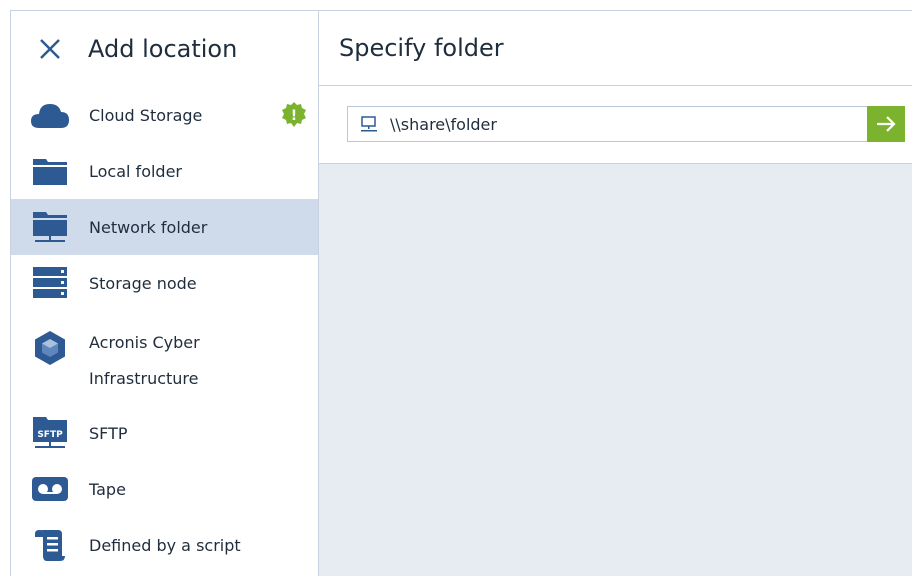  I want to click on cloud-icon, so click(50, 115).